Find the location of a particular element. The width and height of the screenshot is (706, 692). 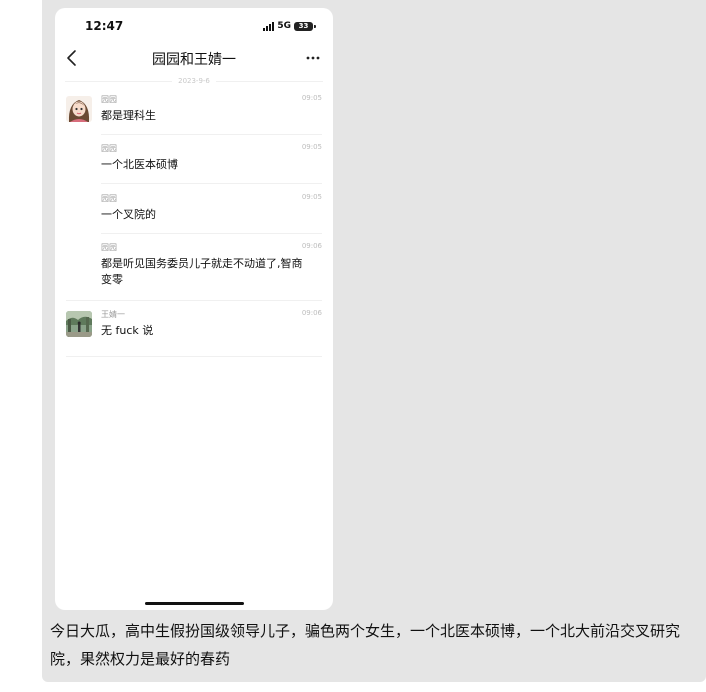

message-text: 一个北医本硕博 is located at coordinates (139, 164).